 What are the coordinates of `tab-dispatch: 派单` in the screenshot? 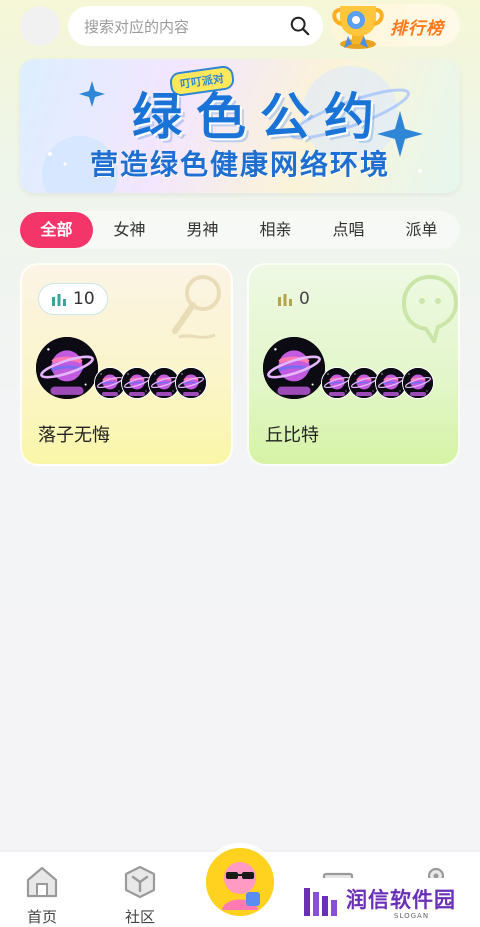 It's located at (421, 230).